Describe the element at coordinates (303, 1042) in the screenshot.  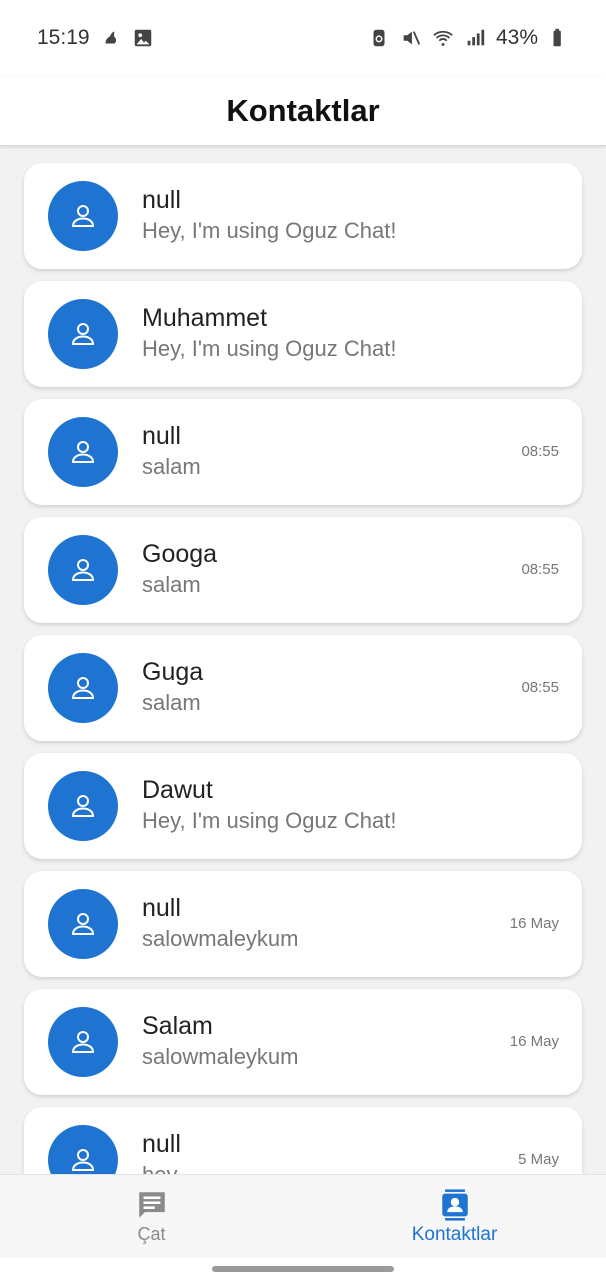
I see `contact-card: Salam salowmaleykum 16 May` at that location.